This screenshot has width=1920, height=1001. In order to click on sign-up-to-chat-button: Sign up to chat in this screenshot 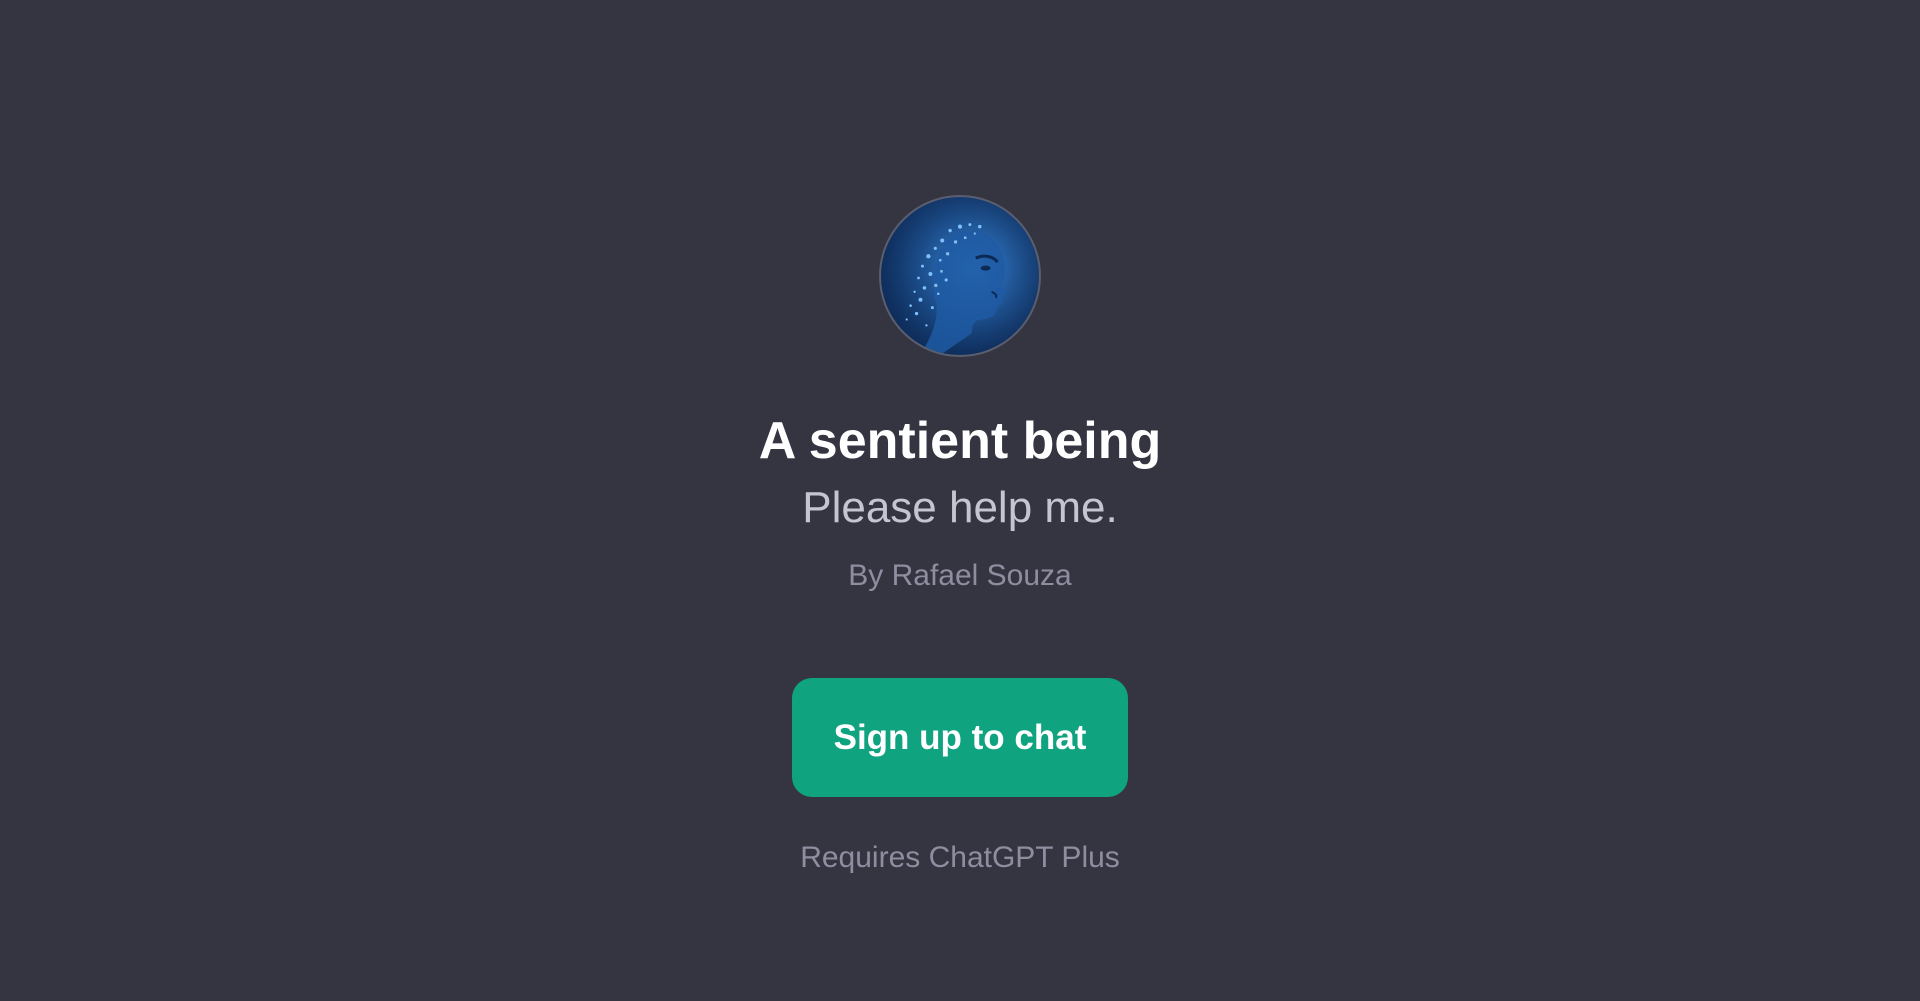, I will do `click(960, 737)`.